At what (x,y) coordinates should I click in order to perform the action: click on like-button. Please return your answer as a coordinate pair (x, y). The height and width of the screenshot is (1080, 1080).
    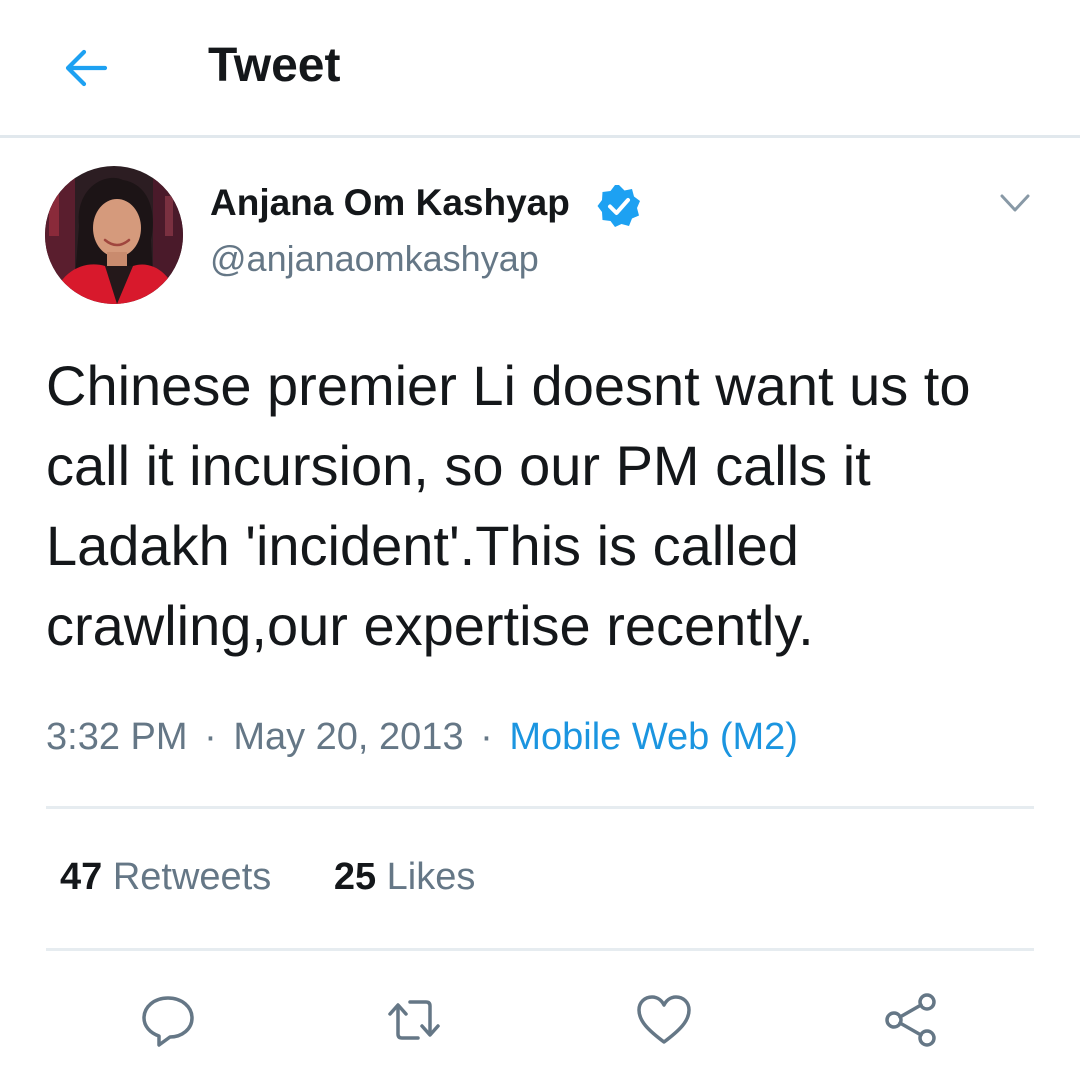
    Looking at the image, I should click on (664, 1020).